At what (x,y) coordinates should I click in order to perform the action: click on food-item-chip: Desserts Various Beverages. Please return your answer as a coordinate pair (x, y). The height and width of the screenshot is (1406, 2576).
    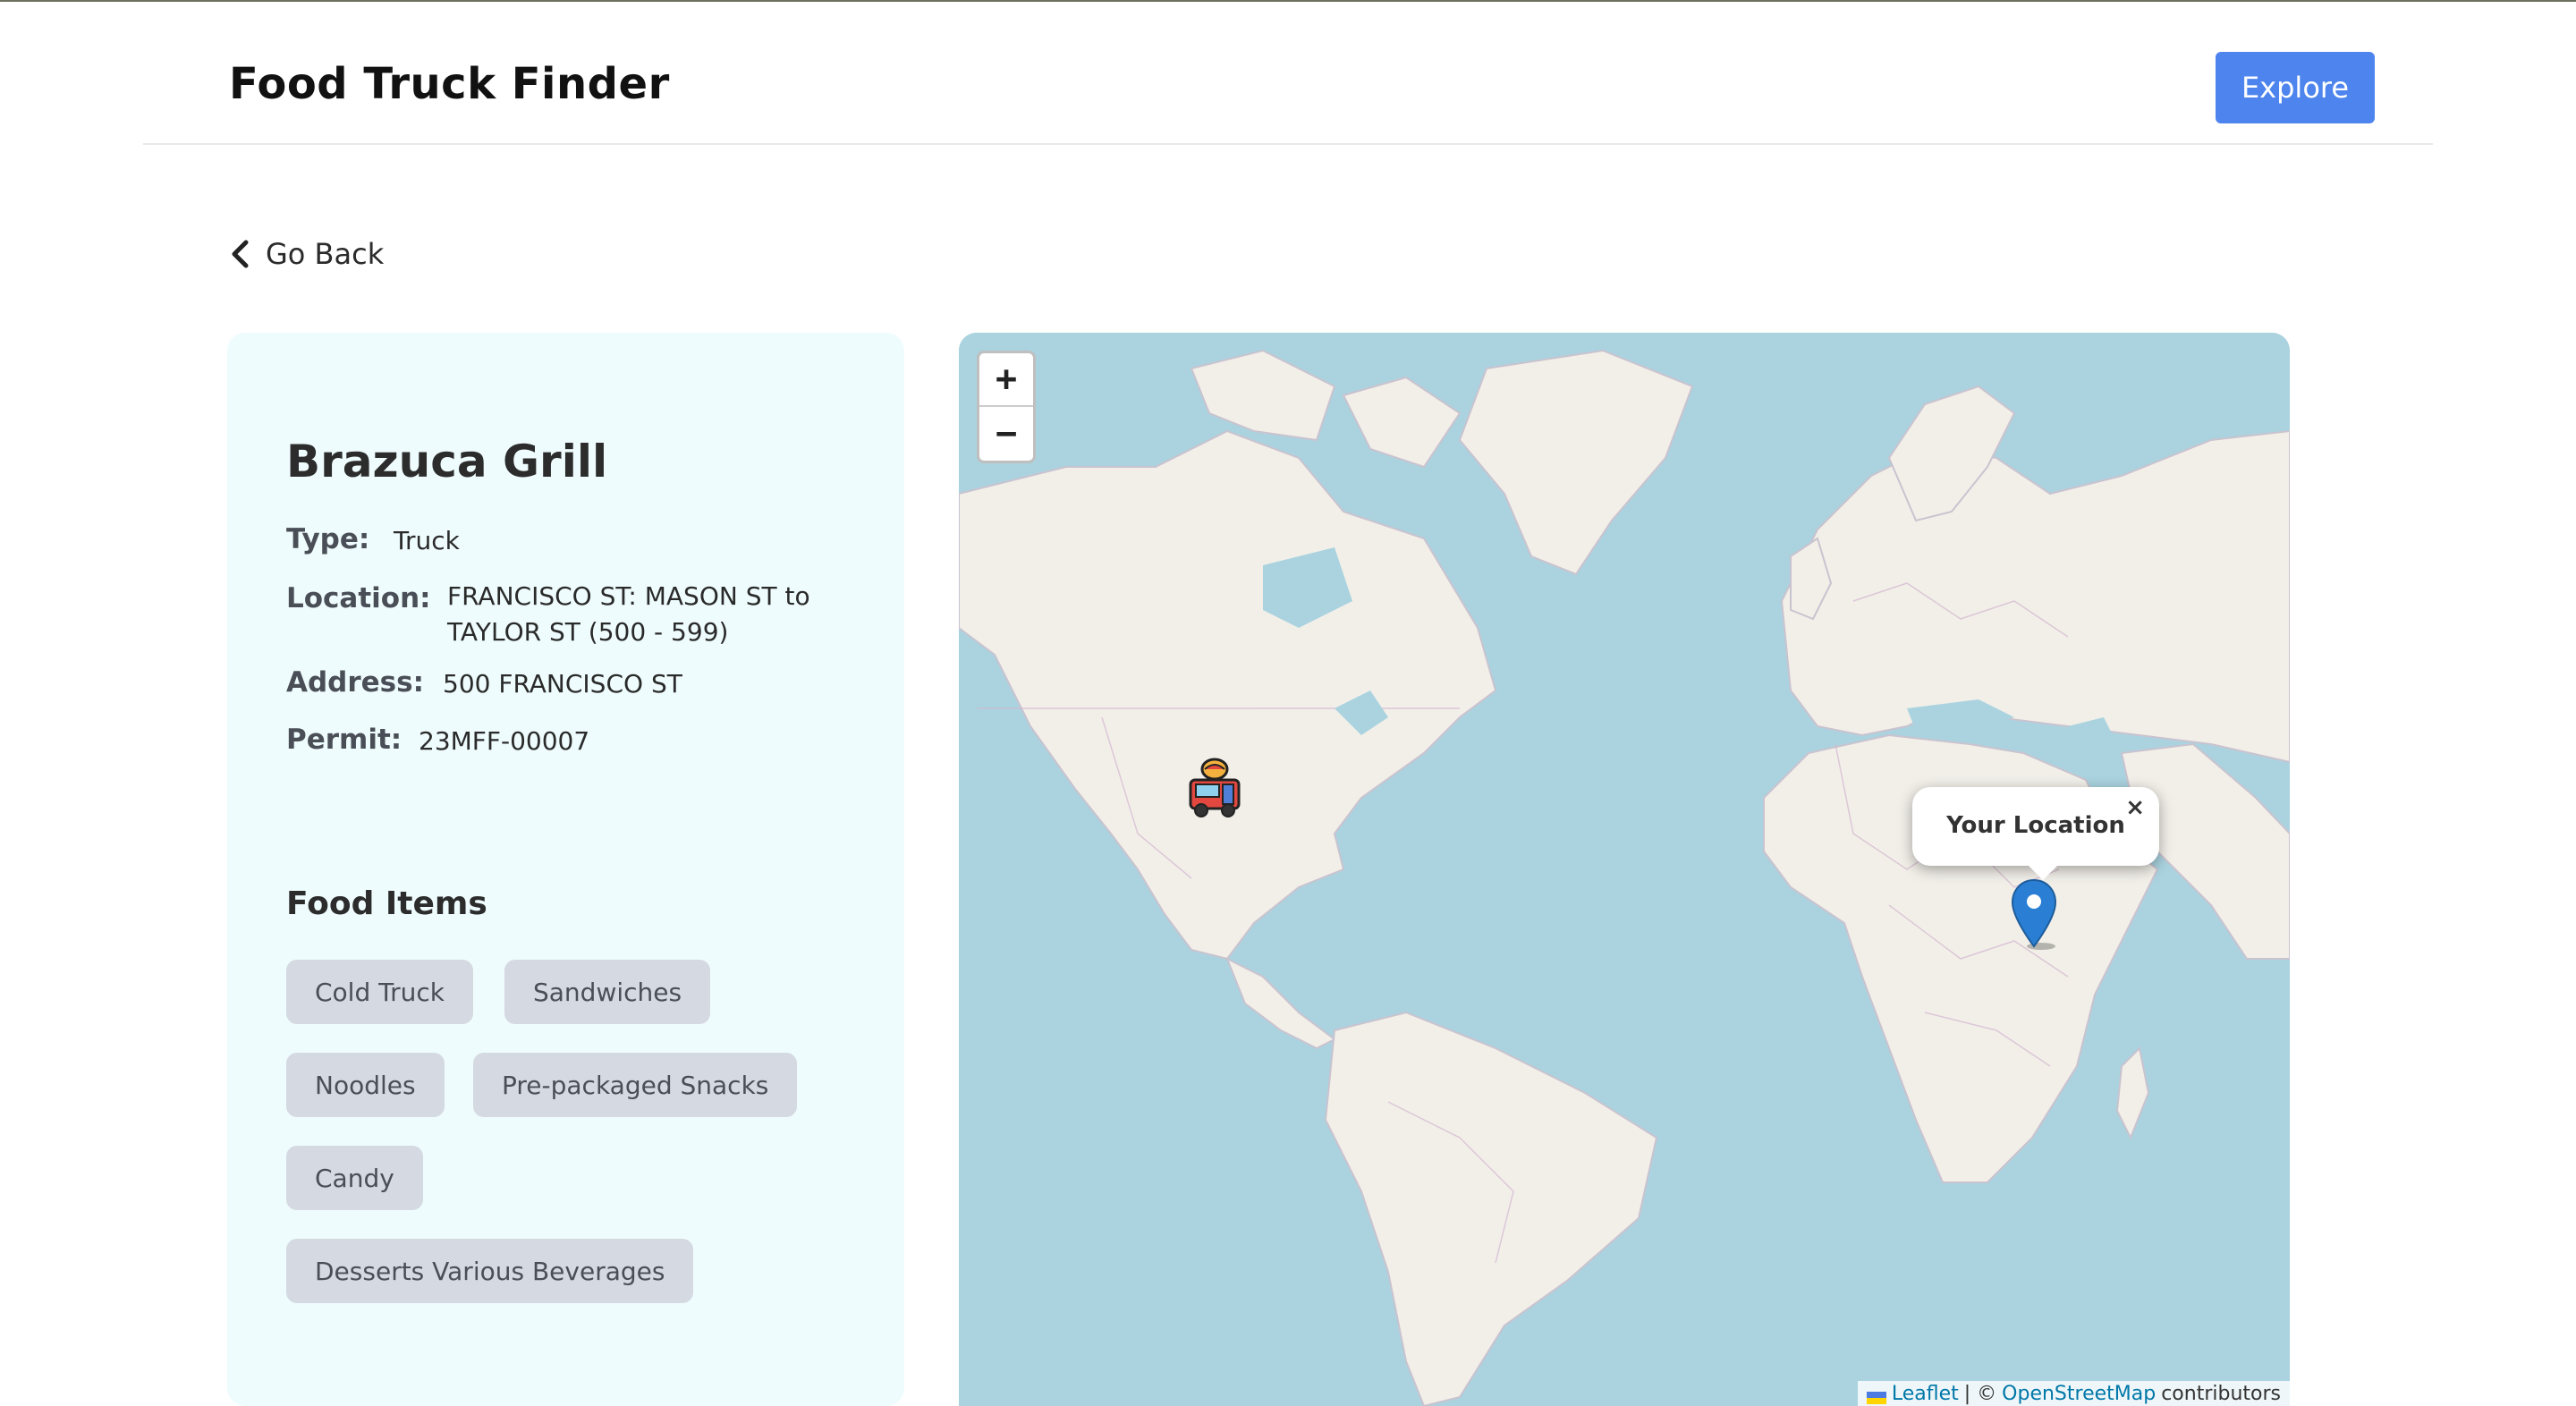
    Looking at the image, I should click on (490, 1271).